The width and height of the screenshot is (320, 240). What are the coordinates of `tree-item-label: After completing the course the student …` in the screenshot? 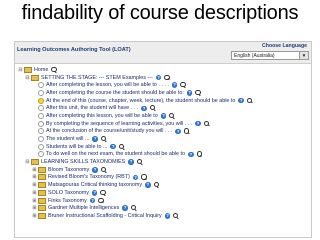 It's located at (115, 93).